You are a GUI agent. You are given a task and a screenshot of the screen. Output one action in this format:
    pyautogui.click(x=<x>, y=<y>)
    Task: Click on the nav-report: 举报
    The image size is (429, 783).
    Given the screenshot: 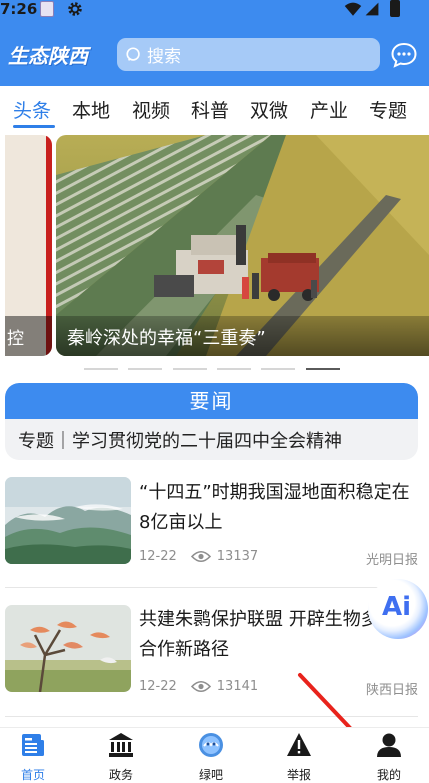 What is the action you would take?
    pyautogui.click(x=299, y=757)
    